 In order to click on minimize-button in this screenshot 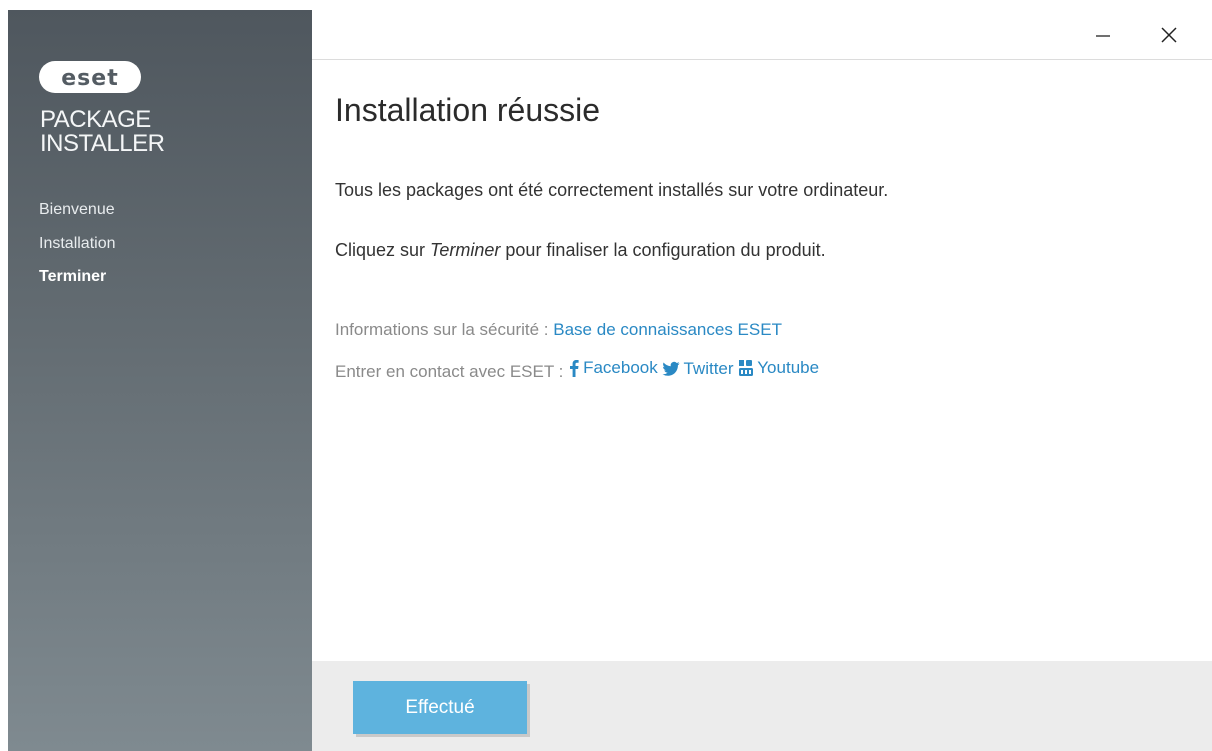, I will do `click(1103, 35)`.